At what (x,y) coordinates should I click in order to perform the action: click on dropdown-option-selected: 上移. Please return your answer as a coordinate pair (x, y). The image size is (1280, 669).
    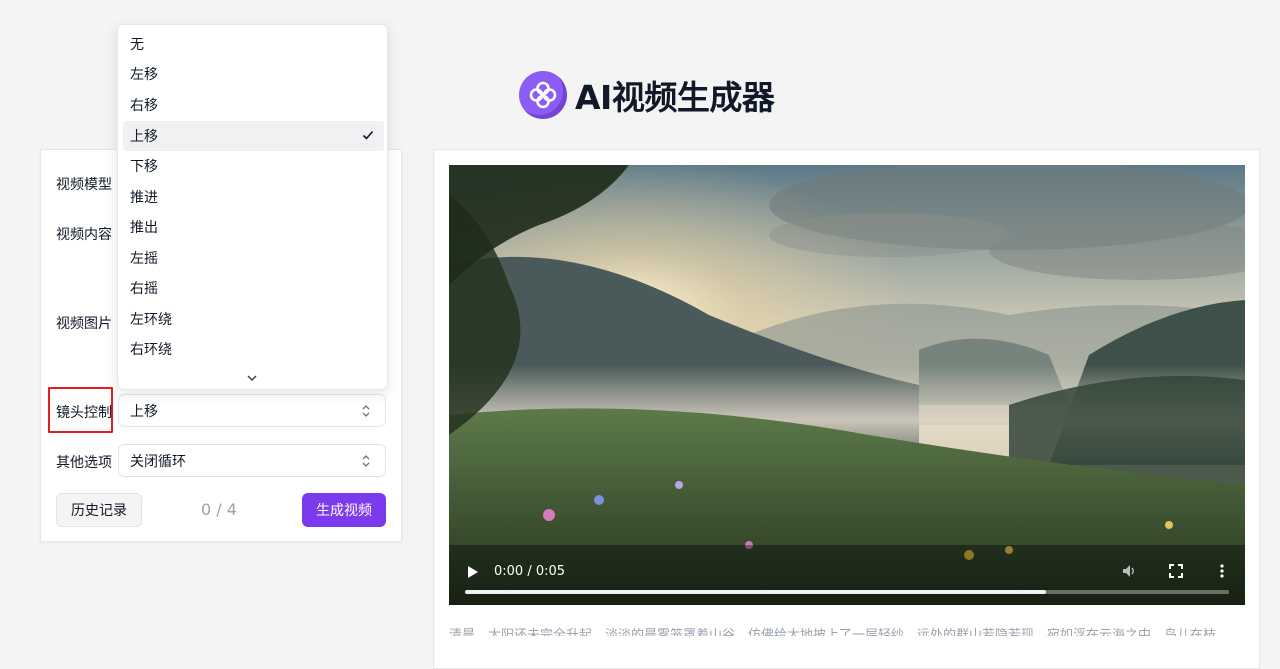
    Looking at the image, I should click on (253, 136).